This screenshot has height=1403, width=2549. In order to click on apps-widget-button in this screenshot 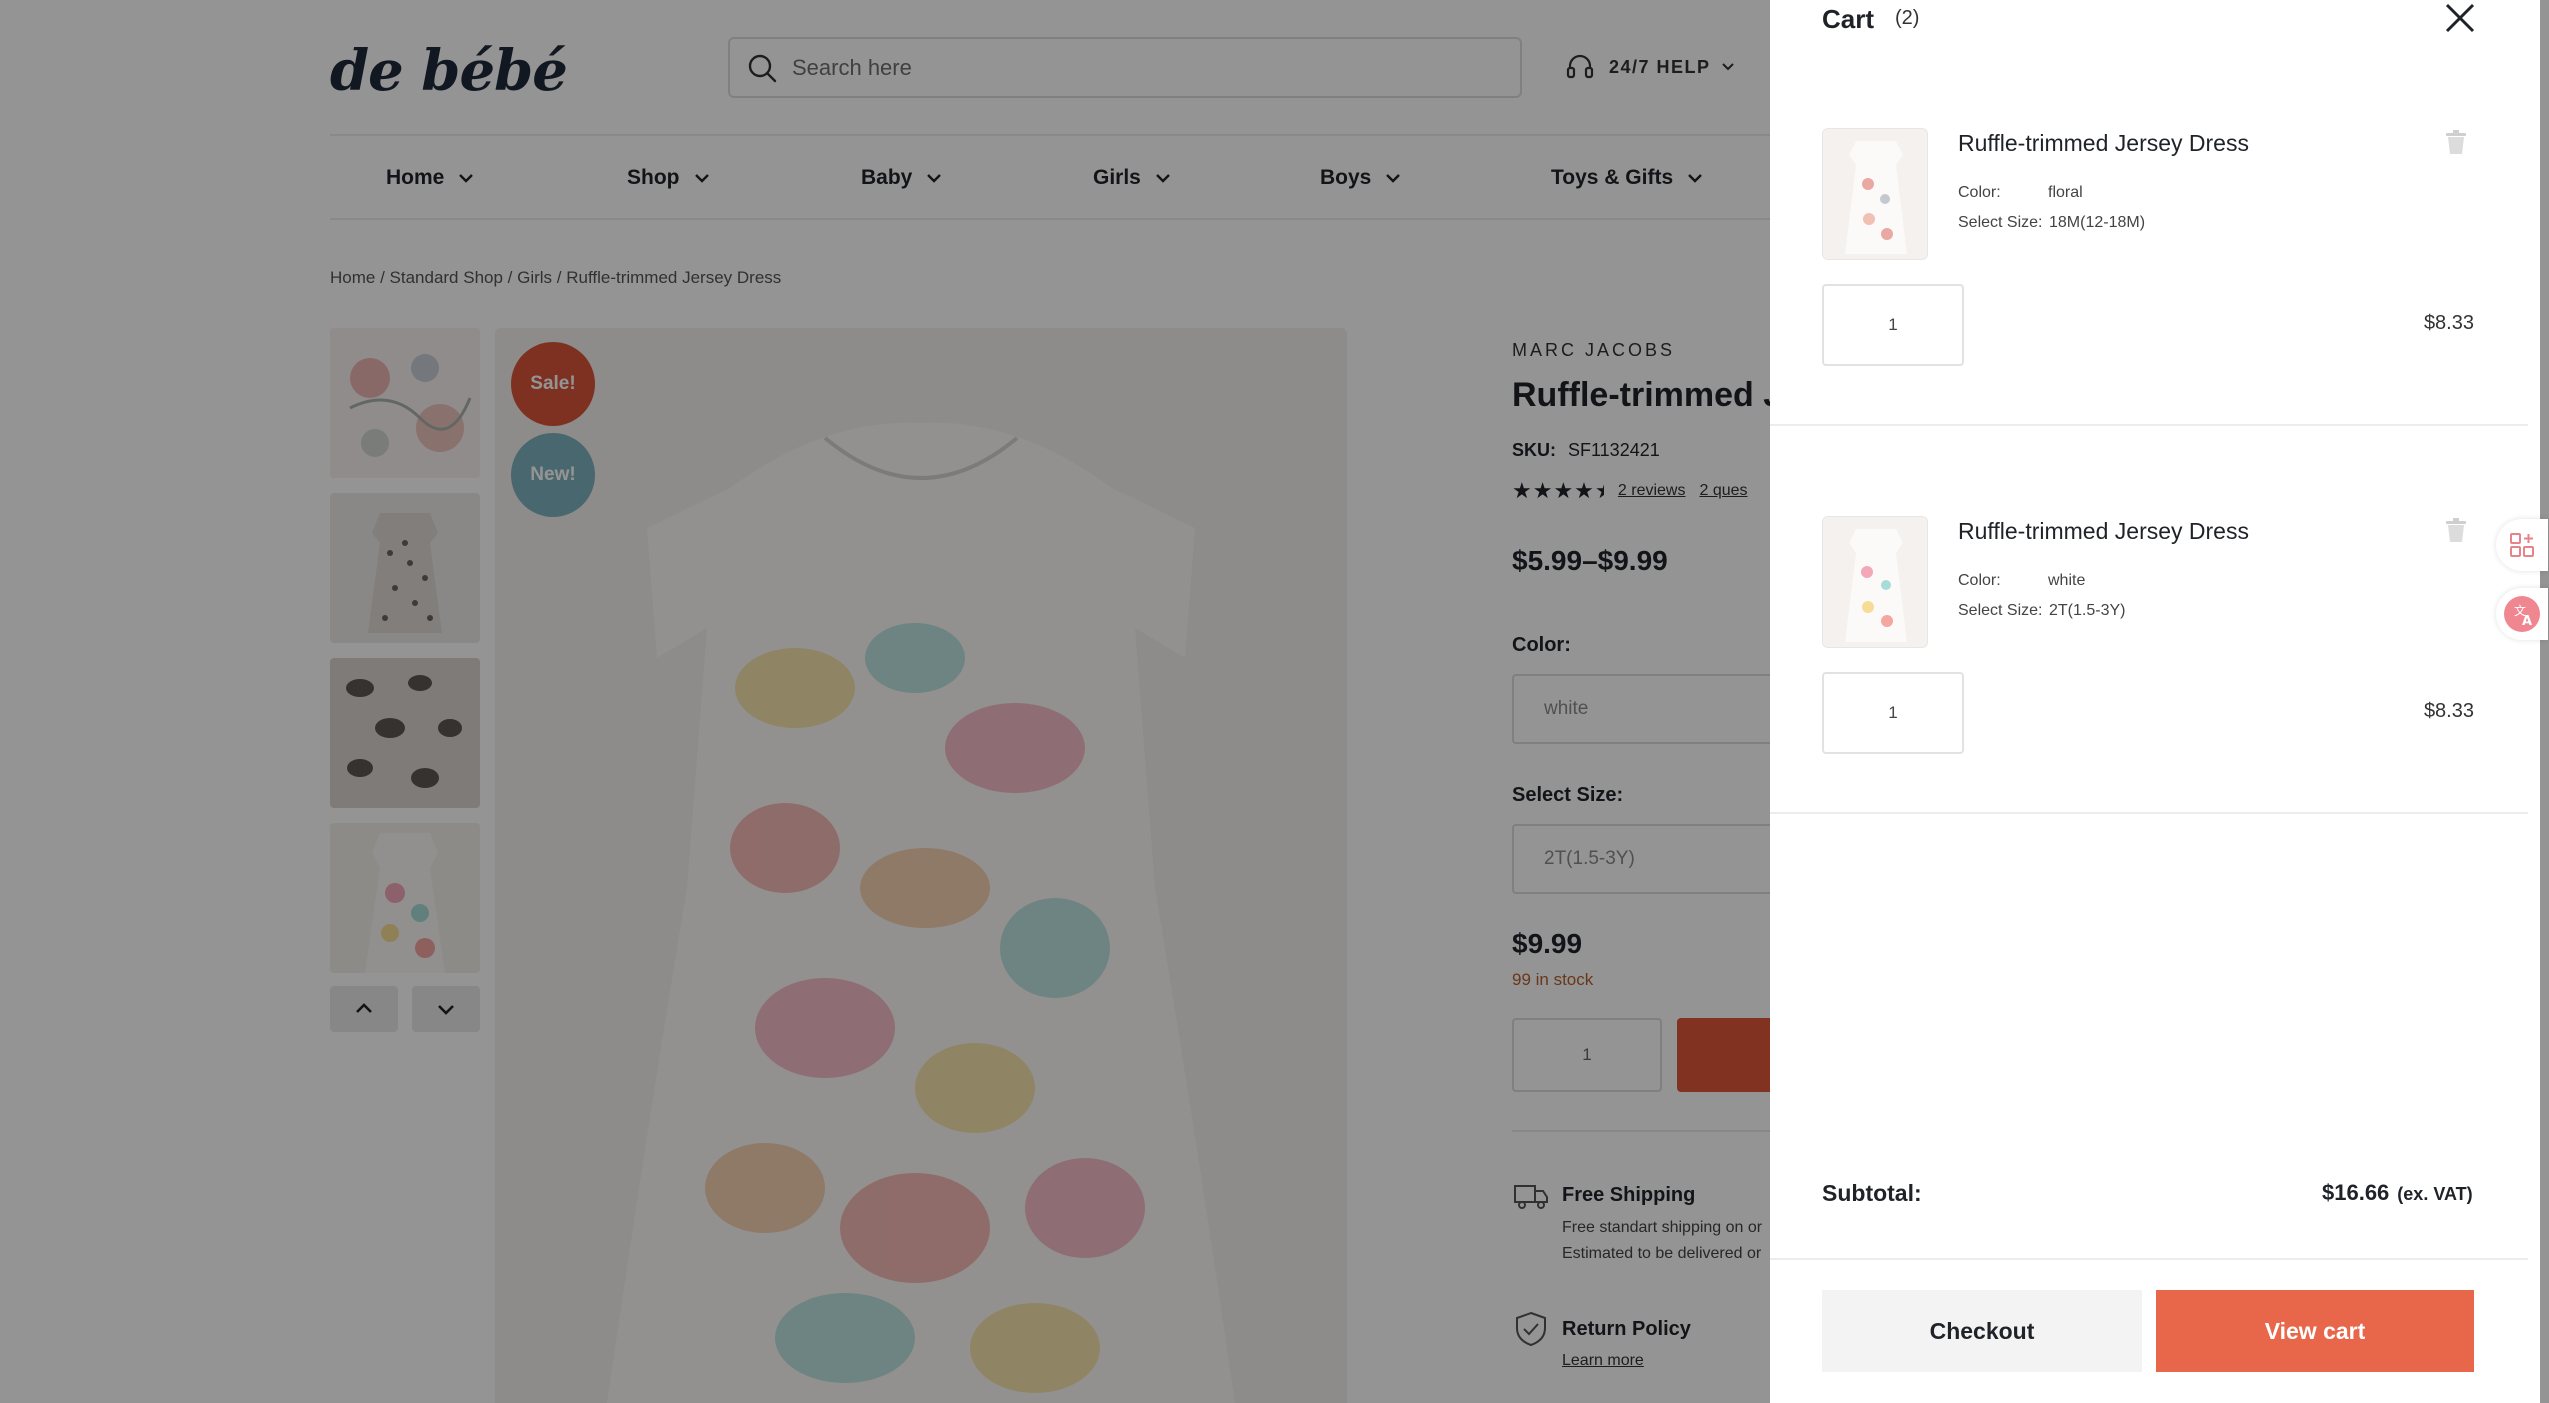, I will do `click(2522, 545)`.